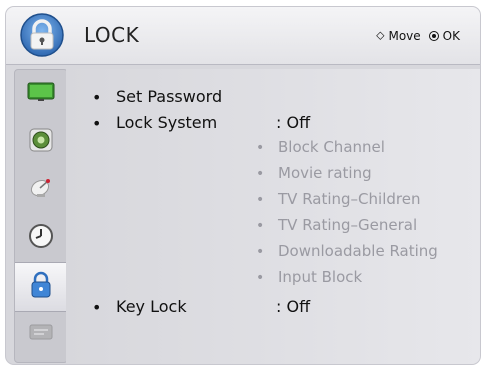 The height and width of the screenshot is (370, 484). I want to click on sidebar-item-audio, so click(41, 142).